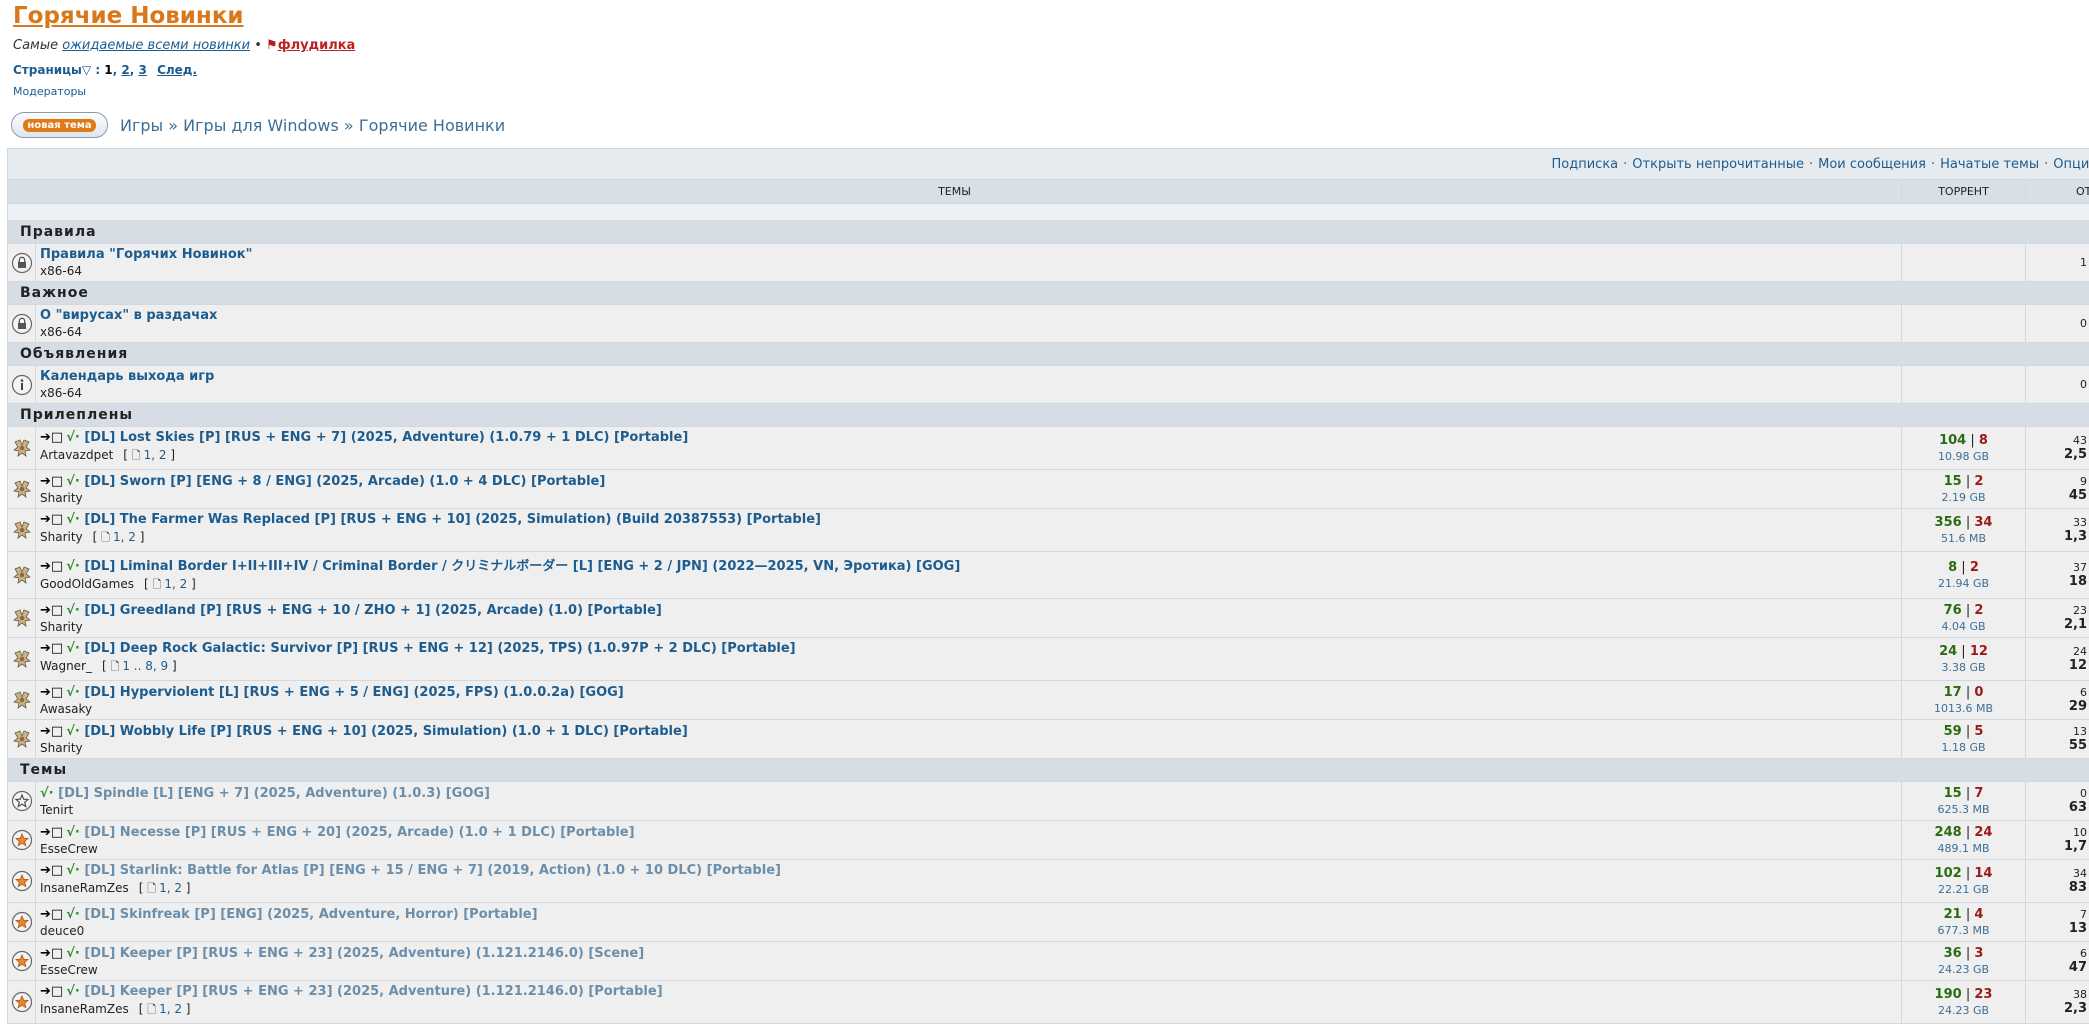 The height and width of the screenshot is (1024, 2089). What do you see at coordinates (261, 125) in the screenshot?
I see `breadcrumb-windows-games: Игры для Windows` at bounding box center [261, 125].